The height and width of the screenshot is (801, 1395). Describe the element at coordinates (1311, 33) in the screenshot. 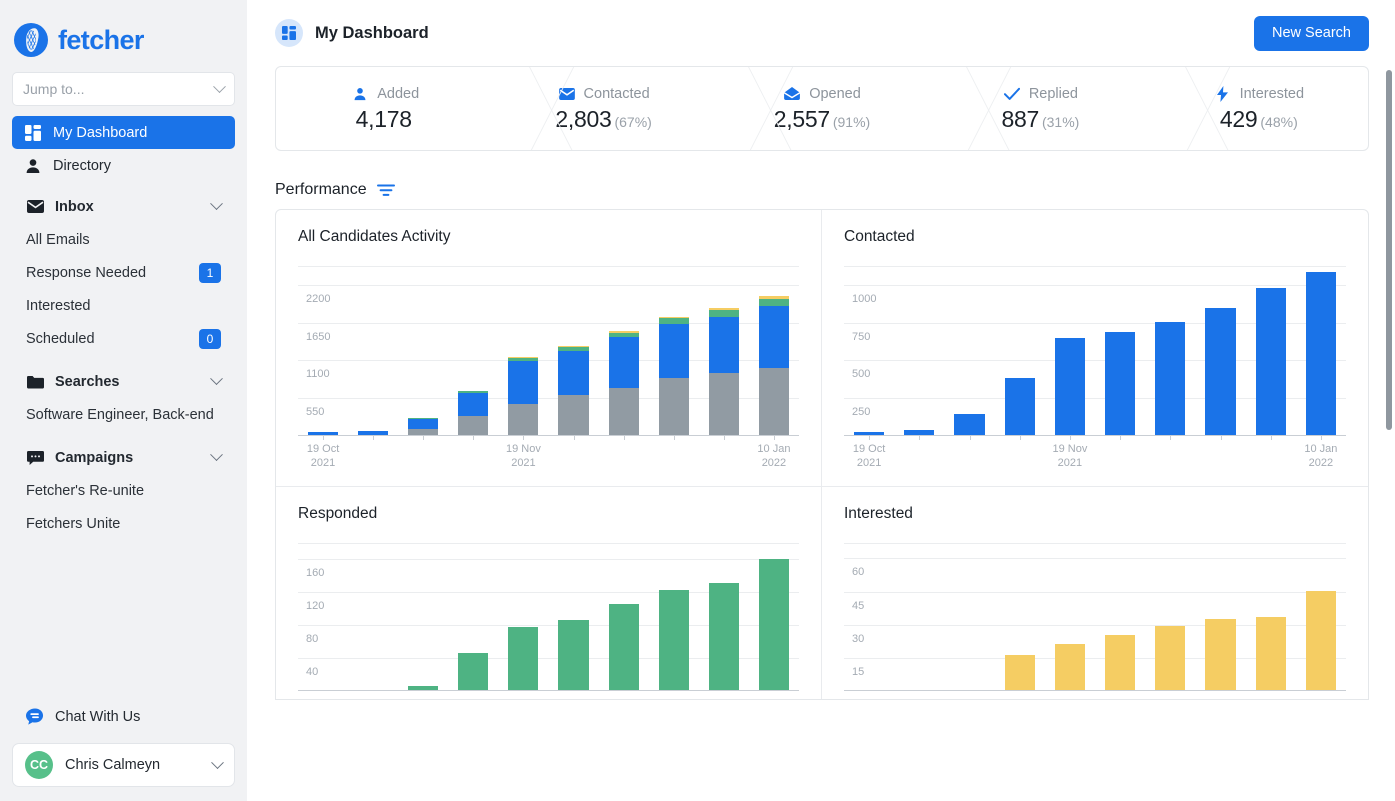

I see `new-search-button: New Search` at that location.